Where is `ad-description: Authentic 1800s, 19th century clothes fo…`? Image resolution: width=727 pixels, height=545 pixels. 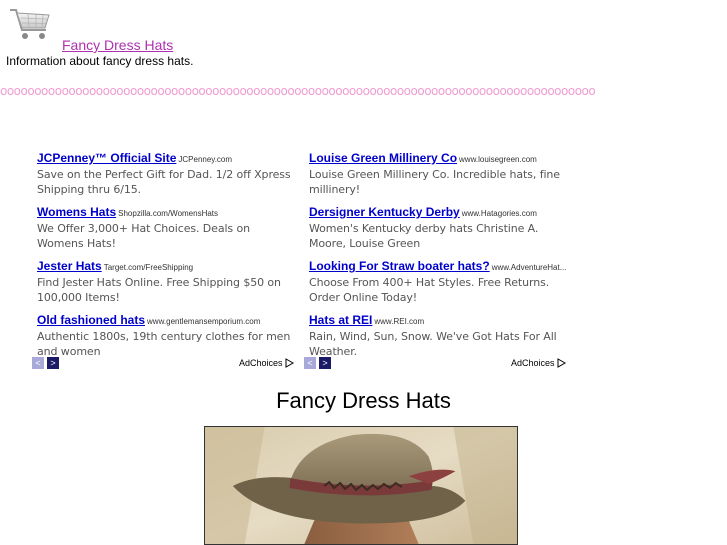
ad-description: Authentic 1800s, 19th century clothes fo… is located at coordinates (164, 344).